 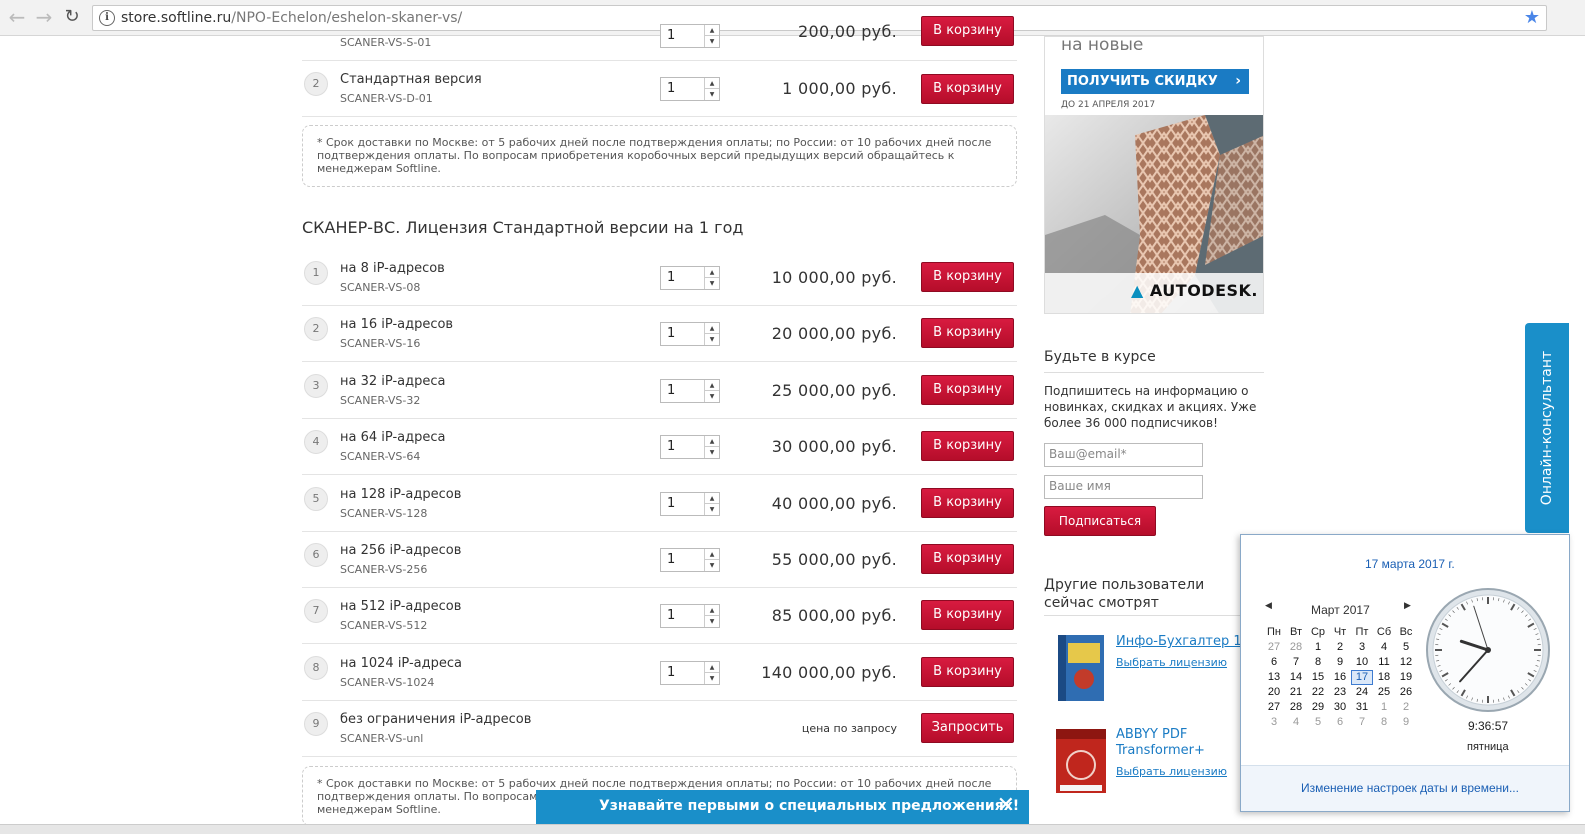 What do you see at coordinates (380, 457) in the screenshot?
I see `product-sku: SCANER-VS-64` at bounding box center [380, 457].